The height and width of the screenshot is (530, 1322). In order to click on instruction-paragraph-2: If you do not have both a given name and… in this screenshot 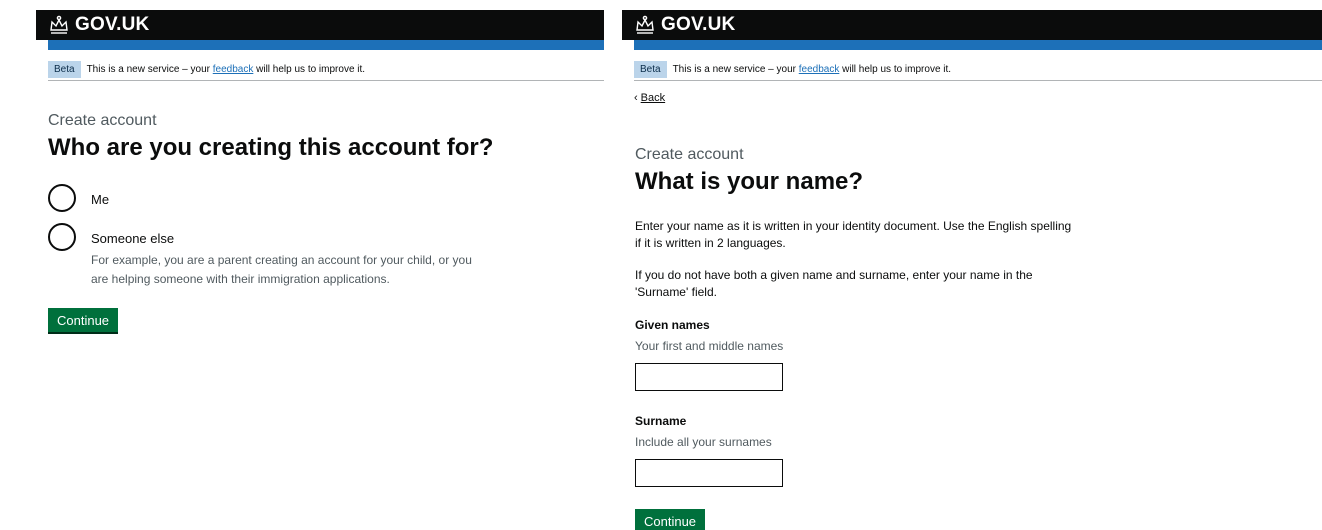, I will do `click(834, 283)`.